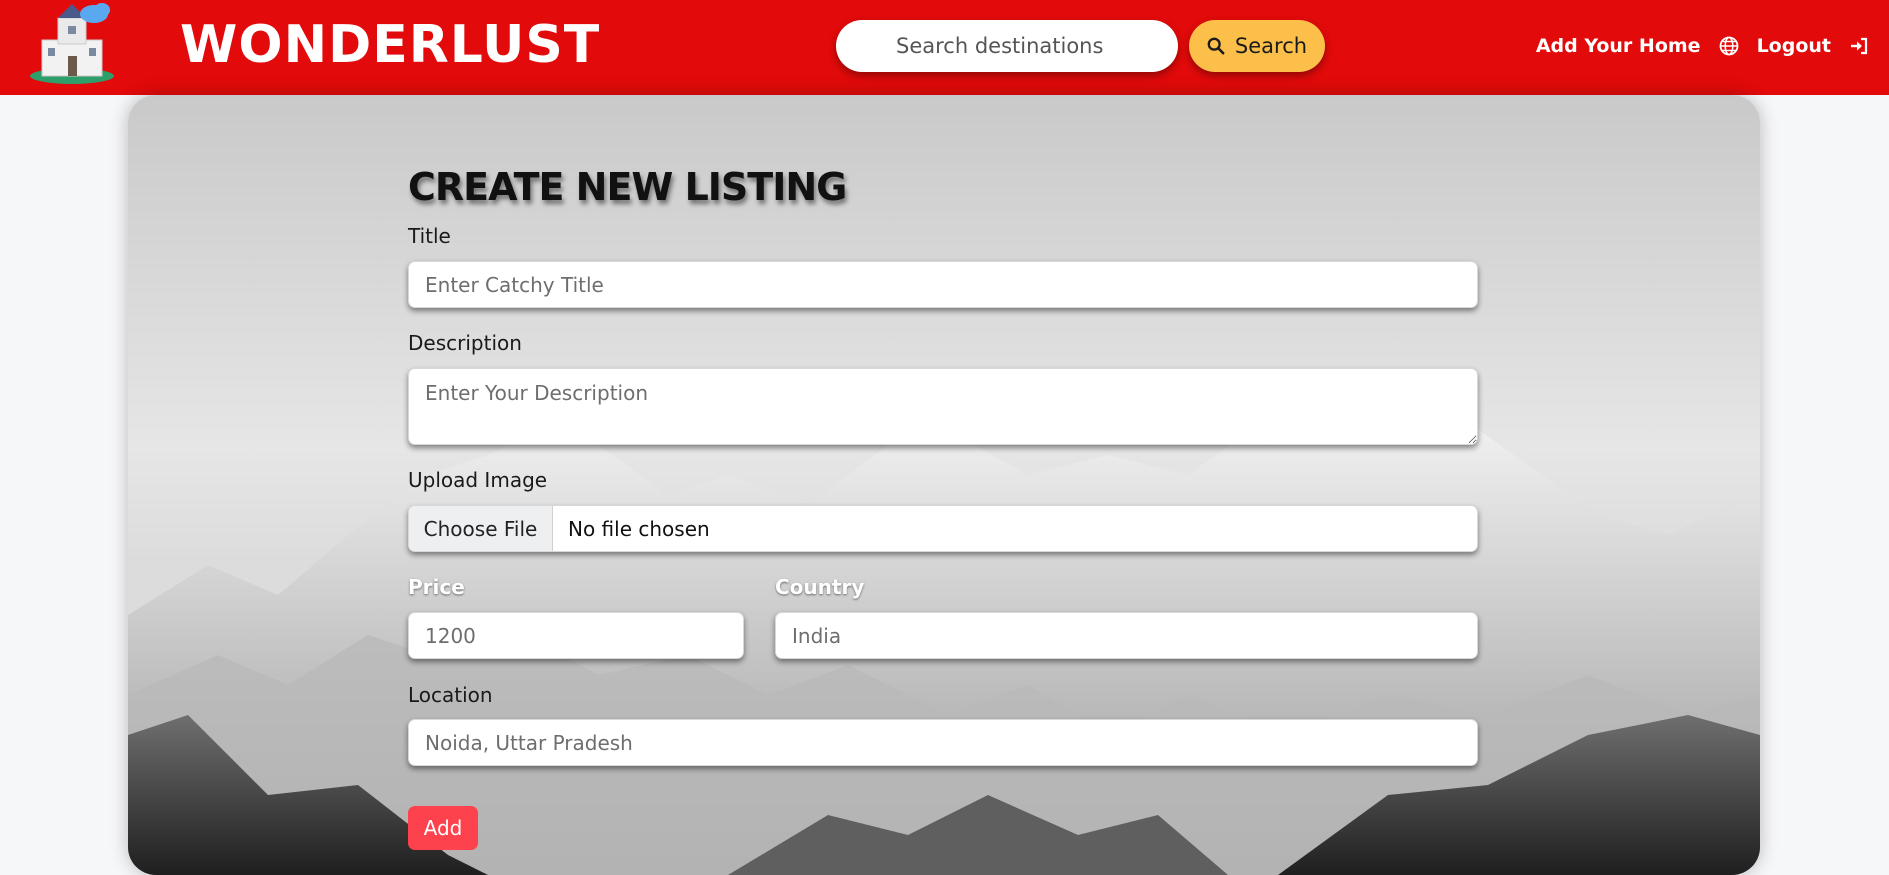 This screenshot has width=1889, height=875. Describe the element at coordinates (1729, 46) in the screenshot. I see `globe-icon` at that location.